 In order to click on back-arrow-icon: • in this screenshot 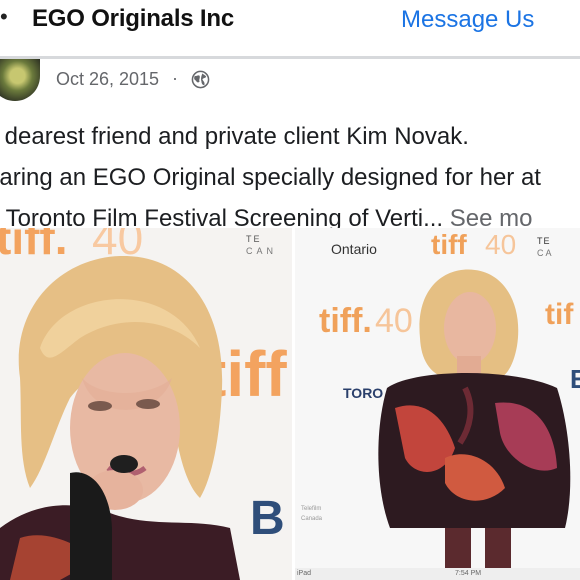, I will do `click(4, 17)`.